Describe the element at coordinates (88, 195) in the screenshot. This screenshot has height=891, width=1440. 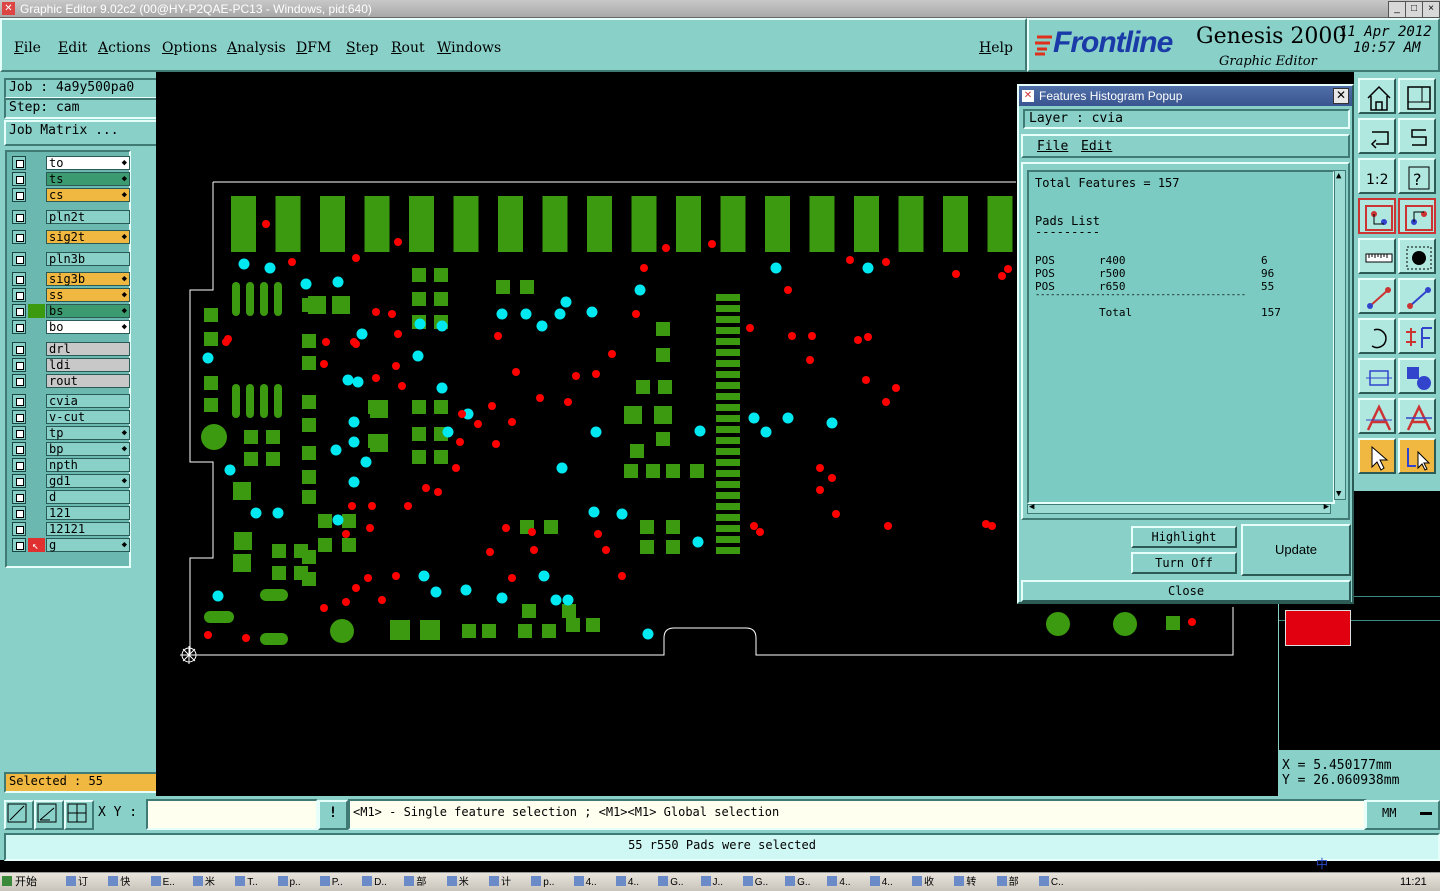
I see `layer-name: cs ◆` at that location.